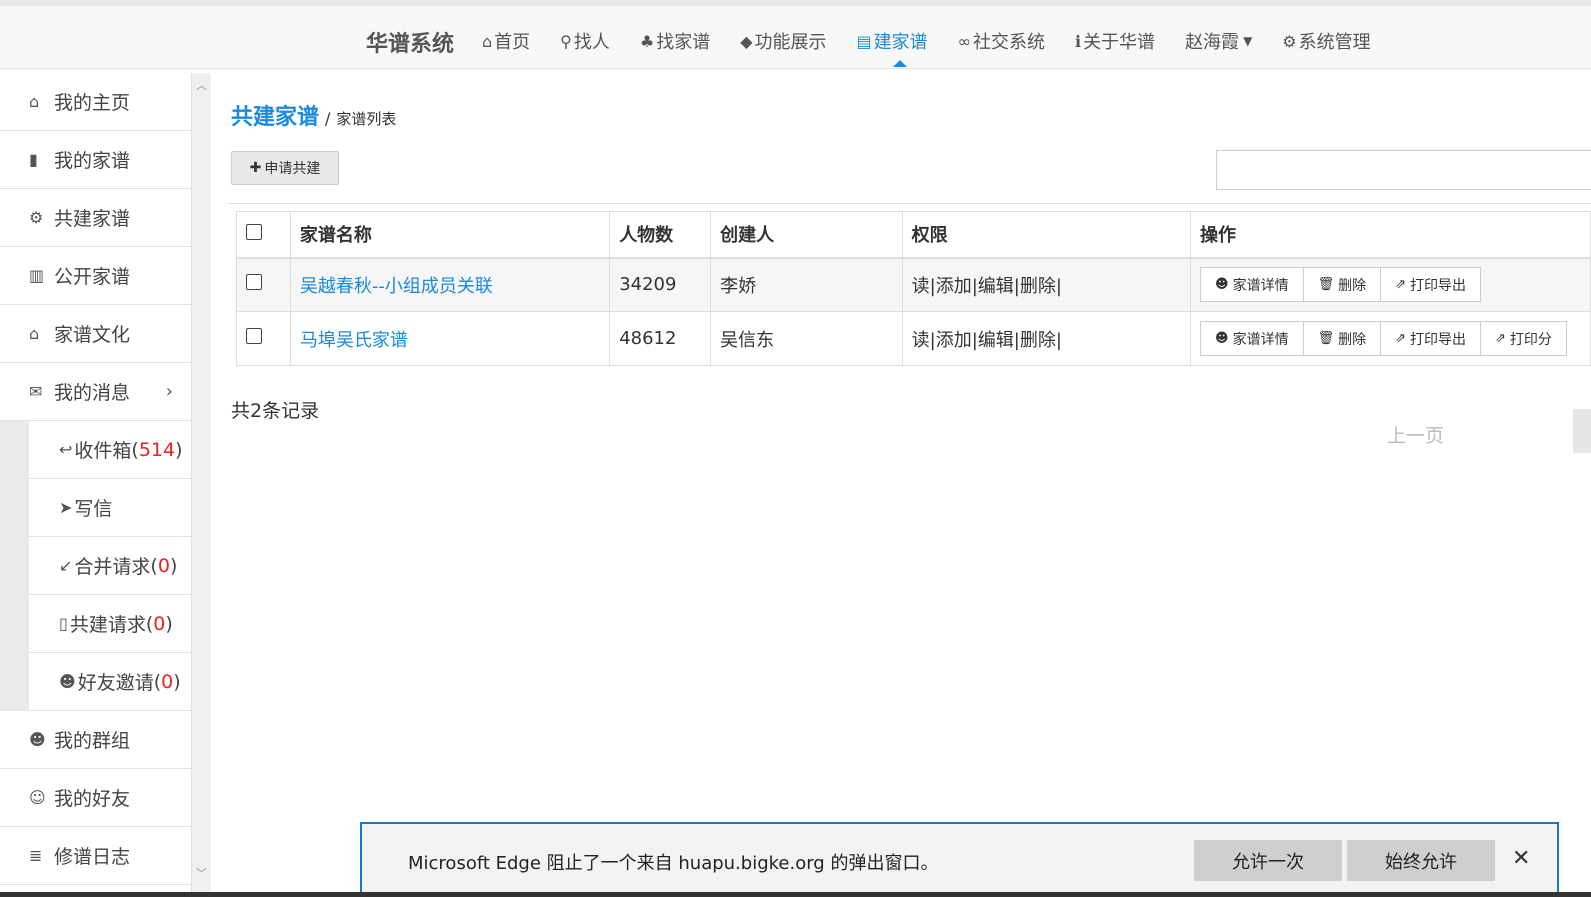 The height and width of the screenshot is (897, 1591). Describe the element at coordinates (92, 799) in the screenshot. I see `sidebar-item-label: 我的好友` at that location.